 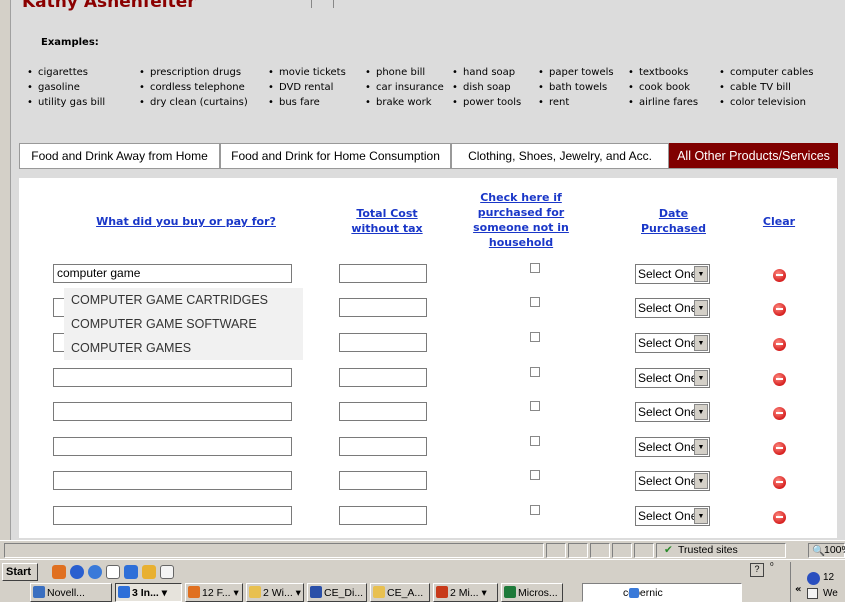 What do you see at coordinates (798, 589) in the screenshot?
I see `tray-expand-icon: «` at bounding box center [798, 589].